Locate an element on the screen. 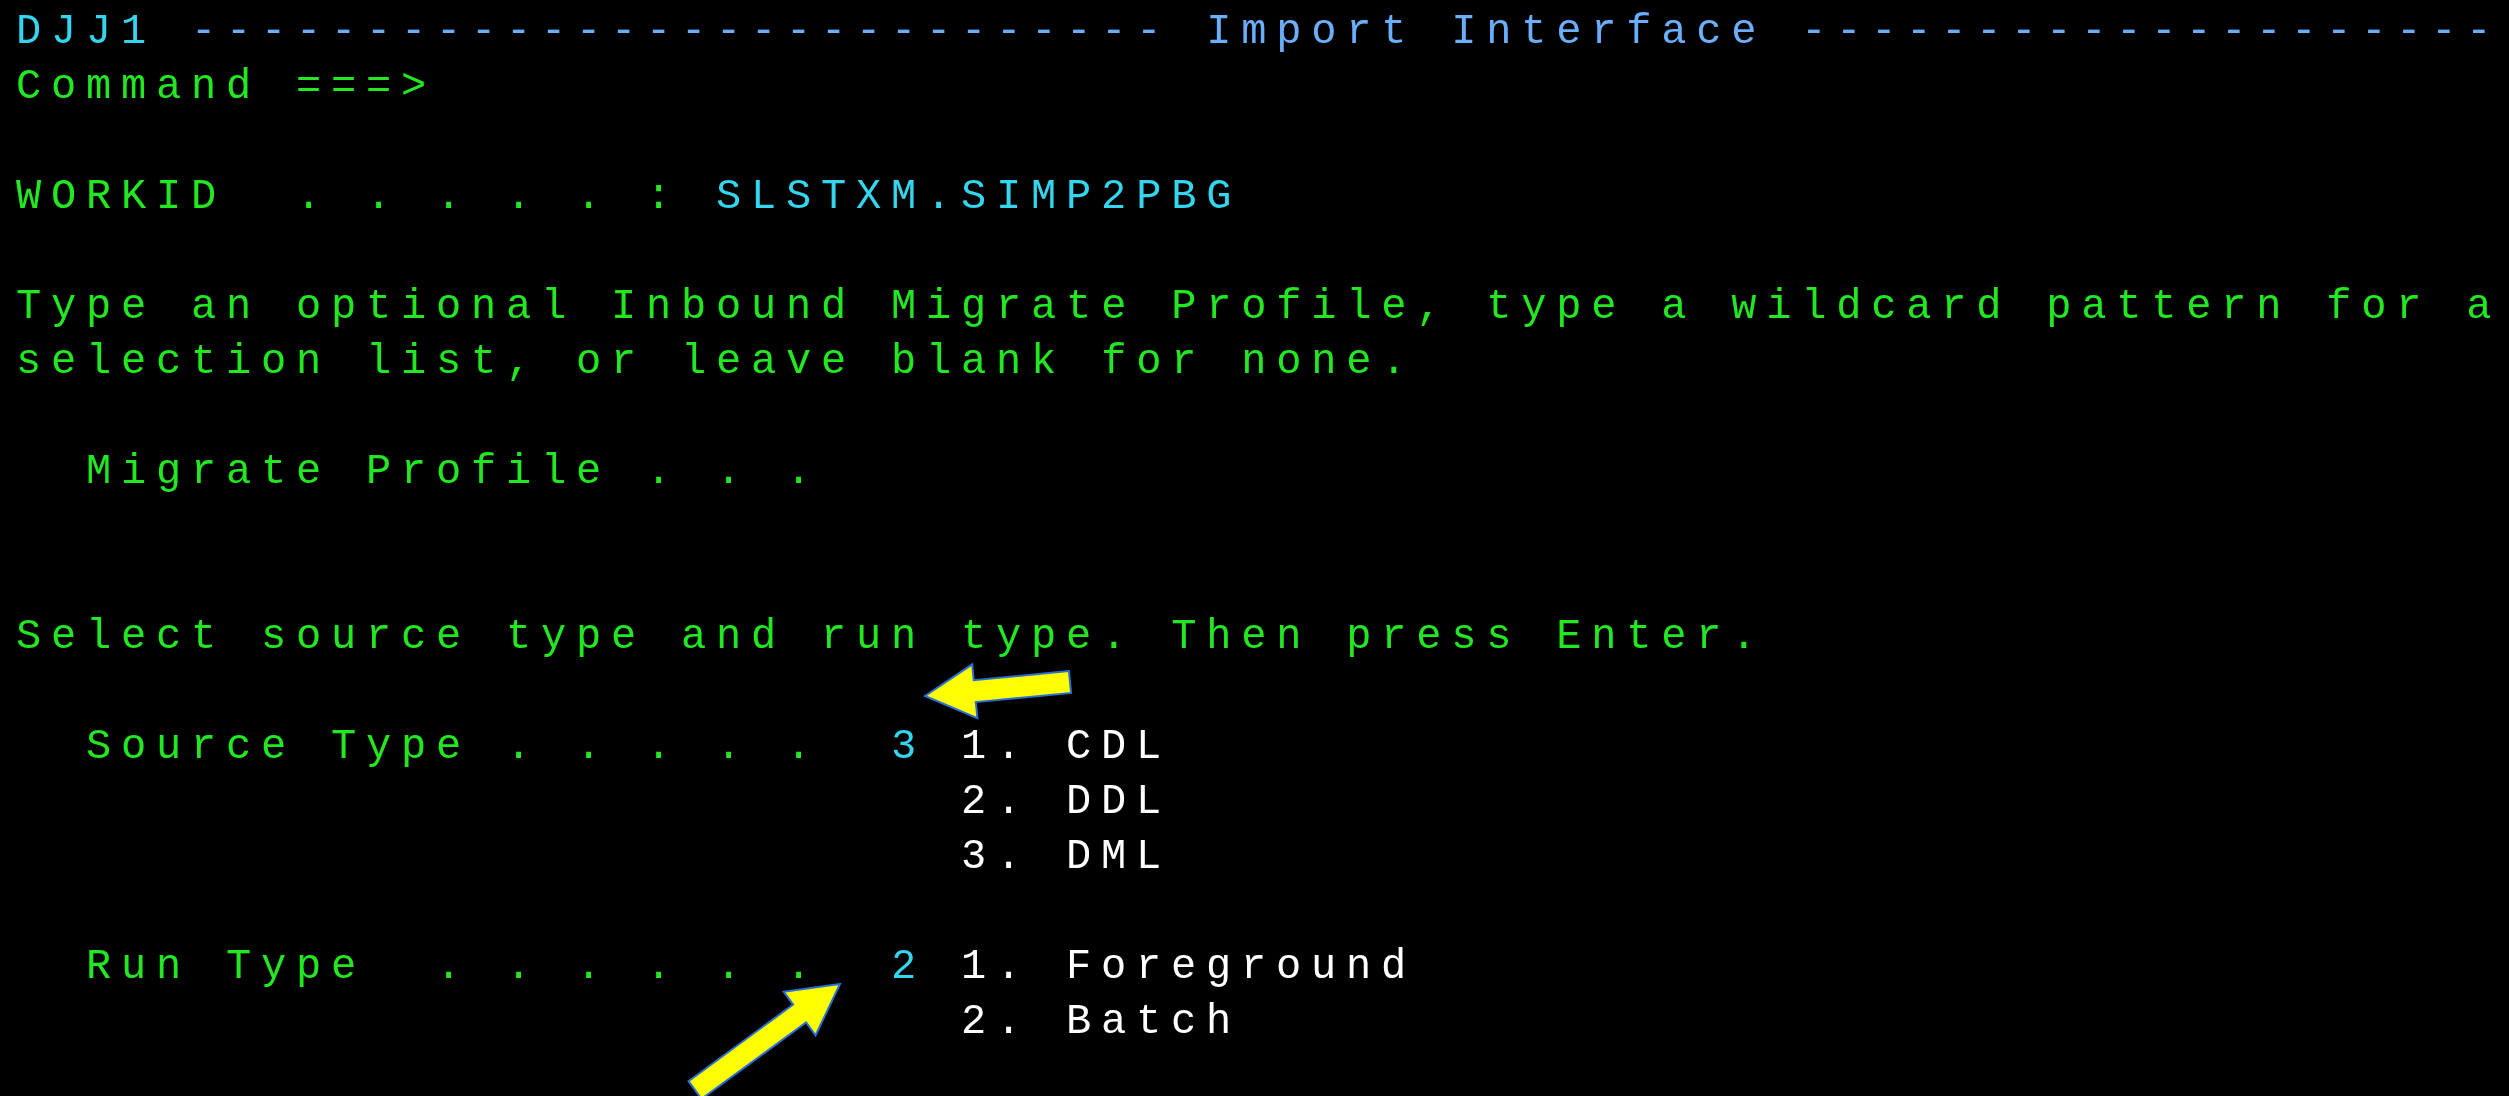 The image size is (2509, 1096). option-text: 3. DML is located at coordinates (1066, 857).